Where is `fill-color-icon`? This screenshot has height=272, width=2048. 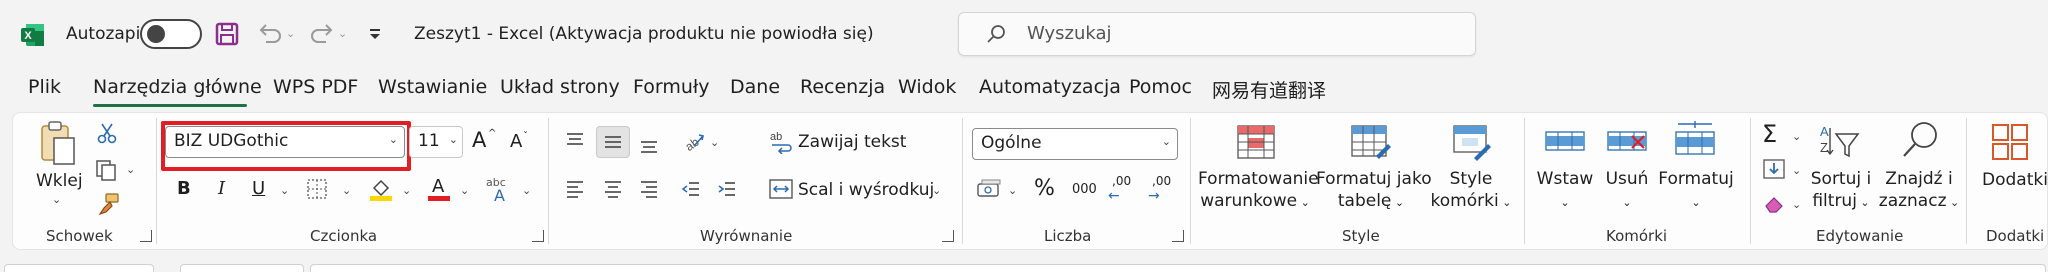 fill-color-icon is located at coordinates (381, 189).